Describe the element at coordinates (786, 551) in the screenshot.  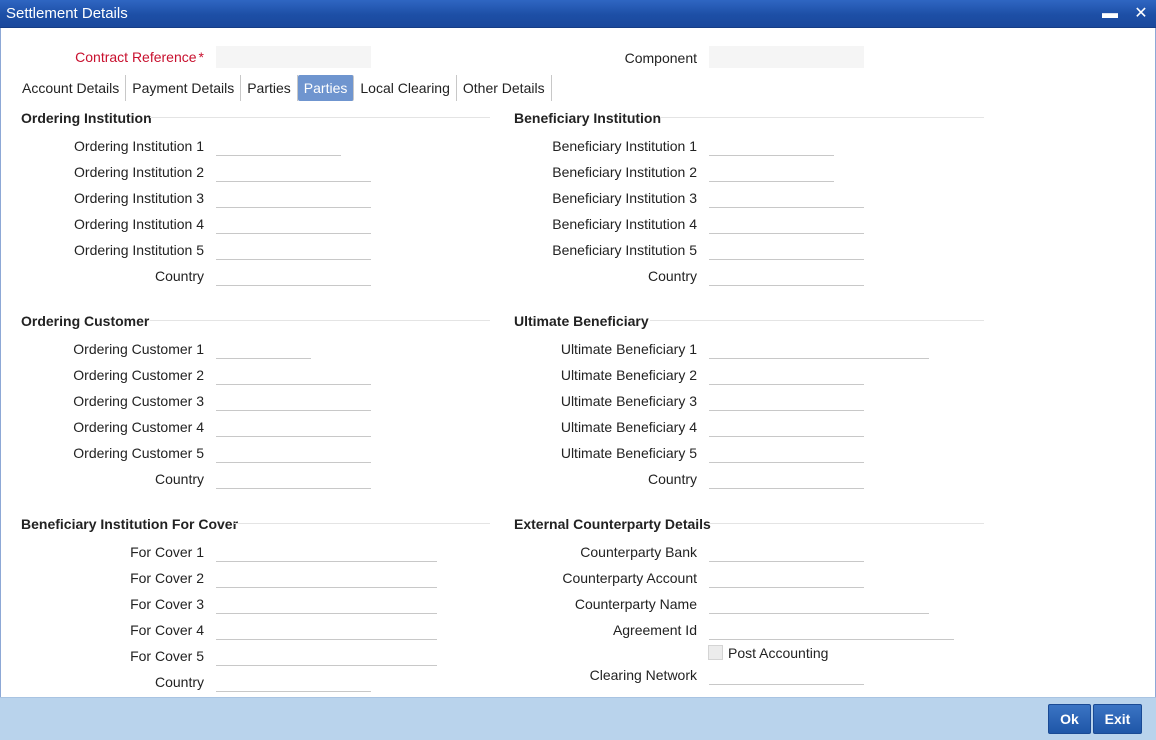
I see `counterparty-bank-input` at that location.